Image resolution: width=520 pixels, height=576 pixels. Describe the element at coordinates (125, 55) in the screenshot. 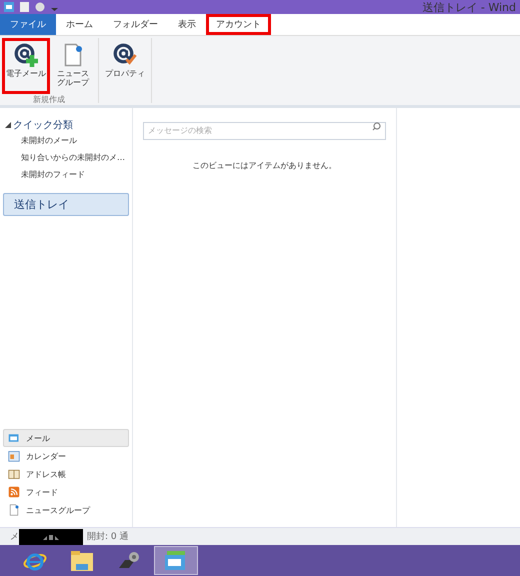

I see `at-check-icon` at that location.